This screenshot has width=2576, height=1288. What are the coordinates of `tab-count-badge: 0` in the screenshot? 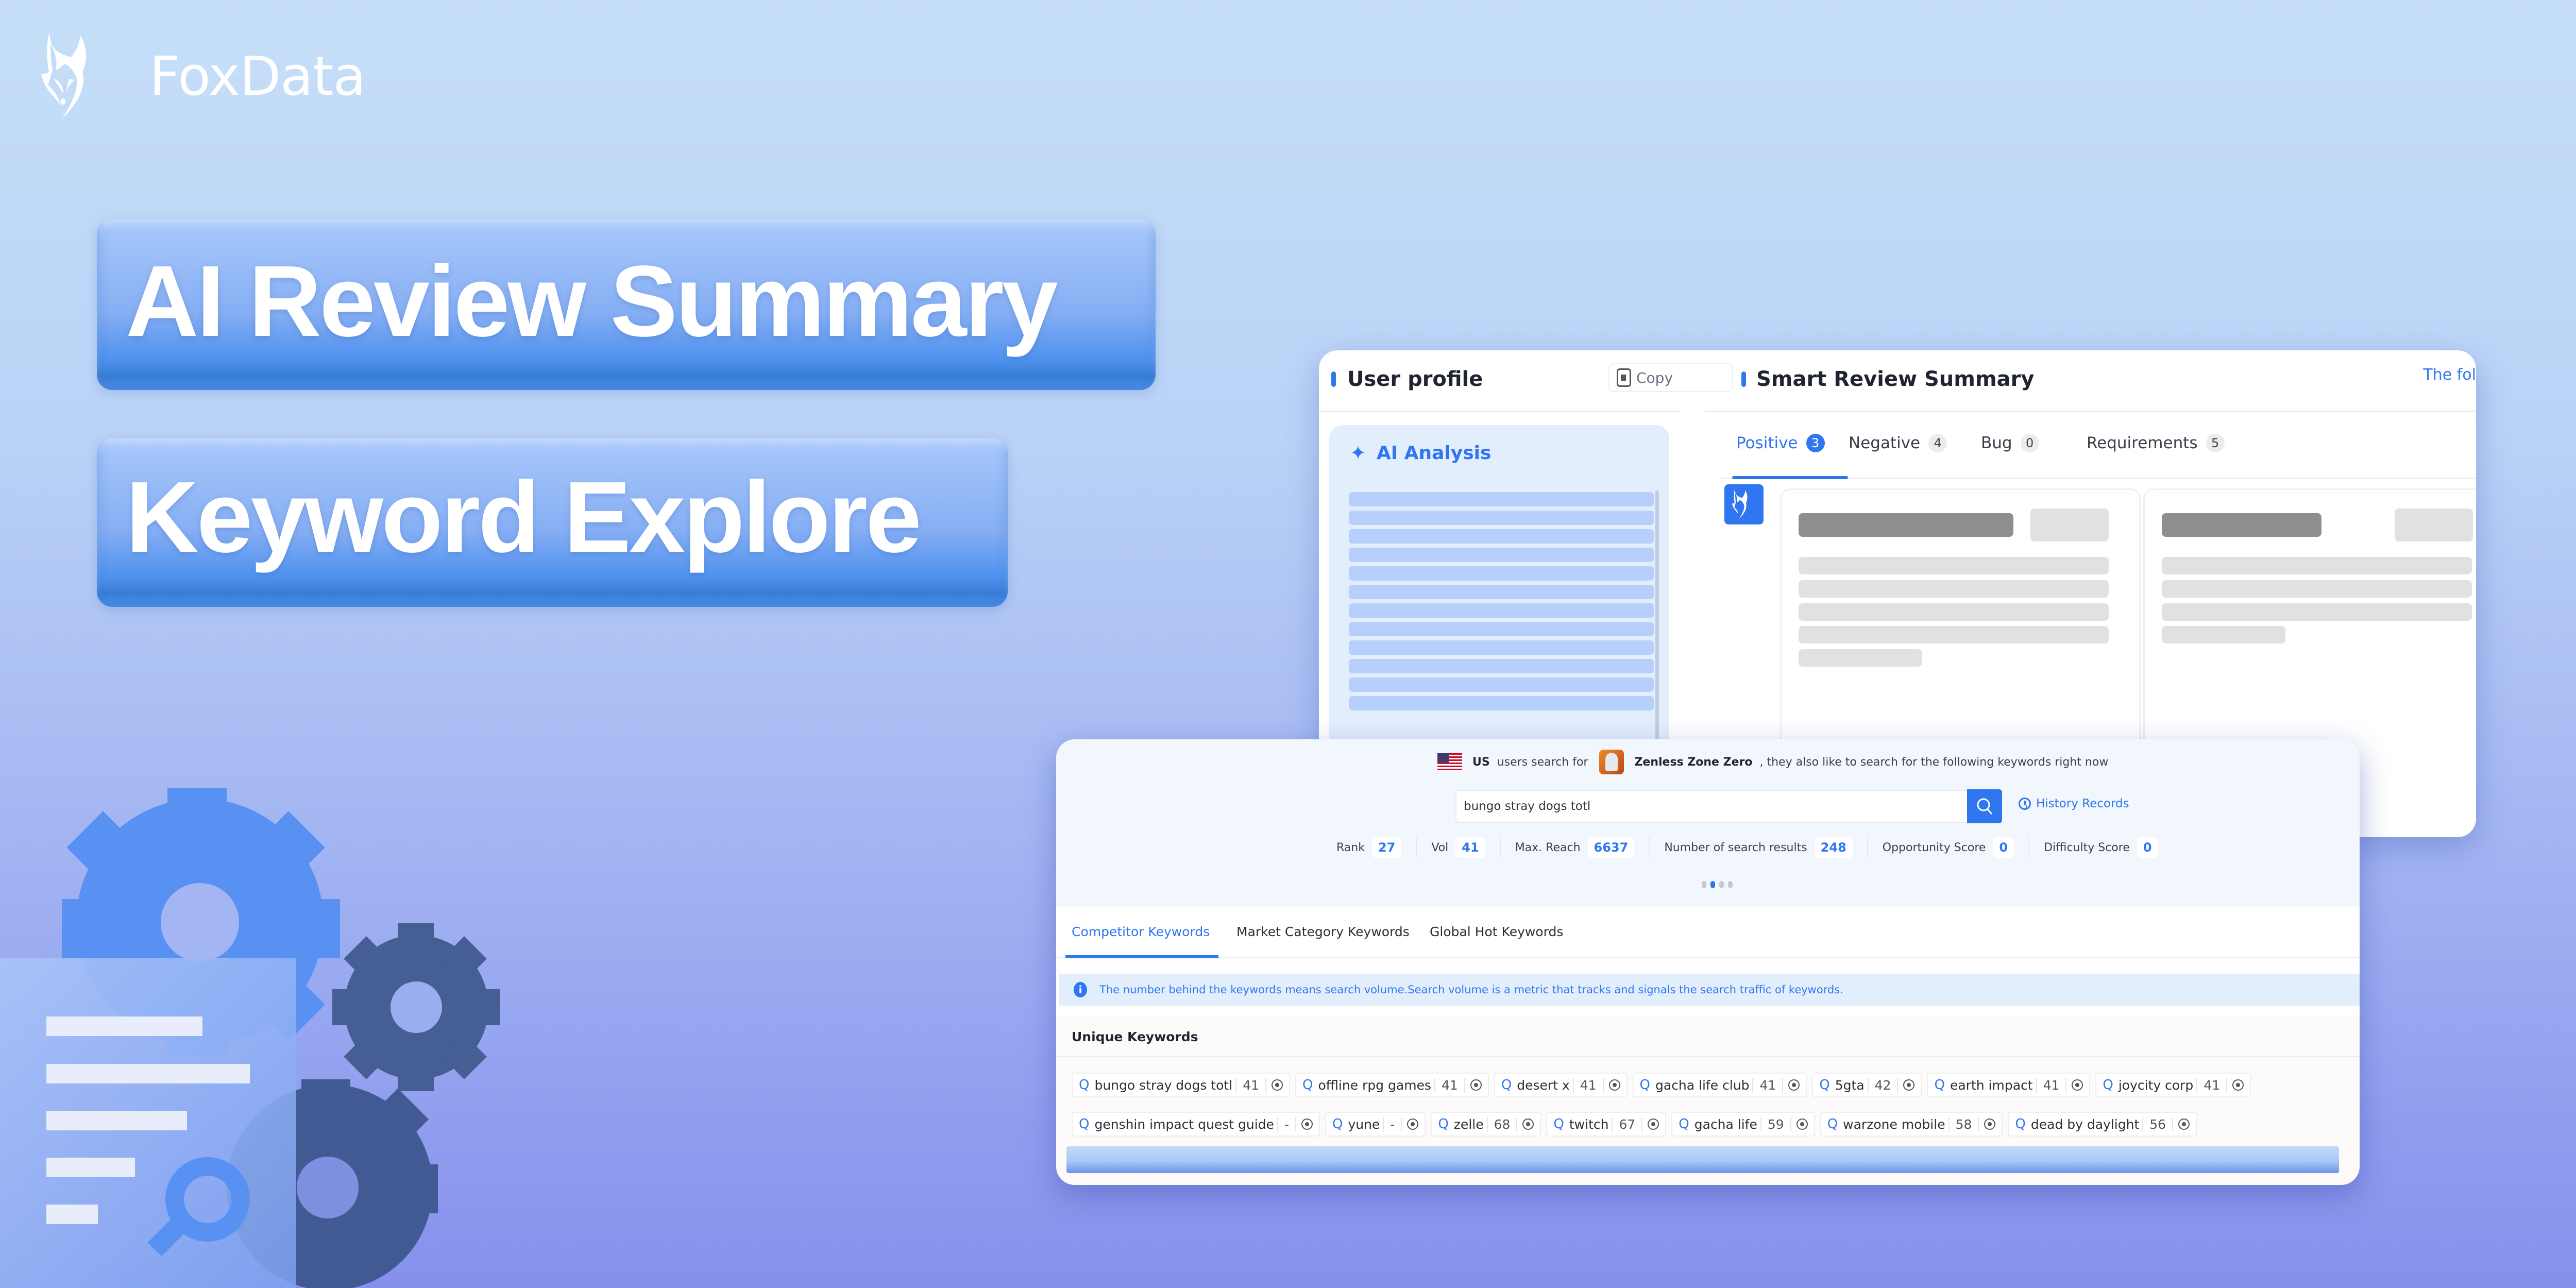 It's located at (2029, 443).